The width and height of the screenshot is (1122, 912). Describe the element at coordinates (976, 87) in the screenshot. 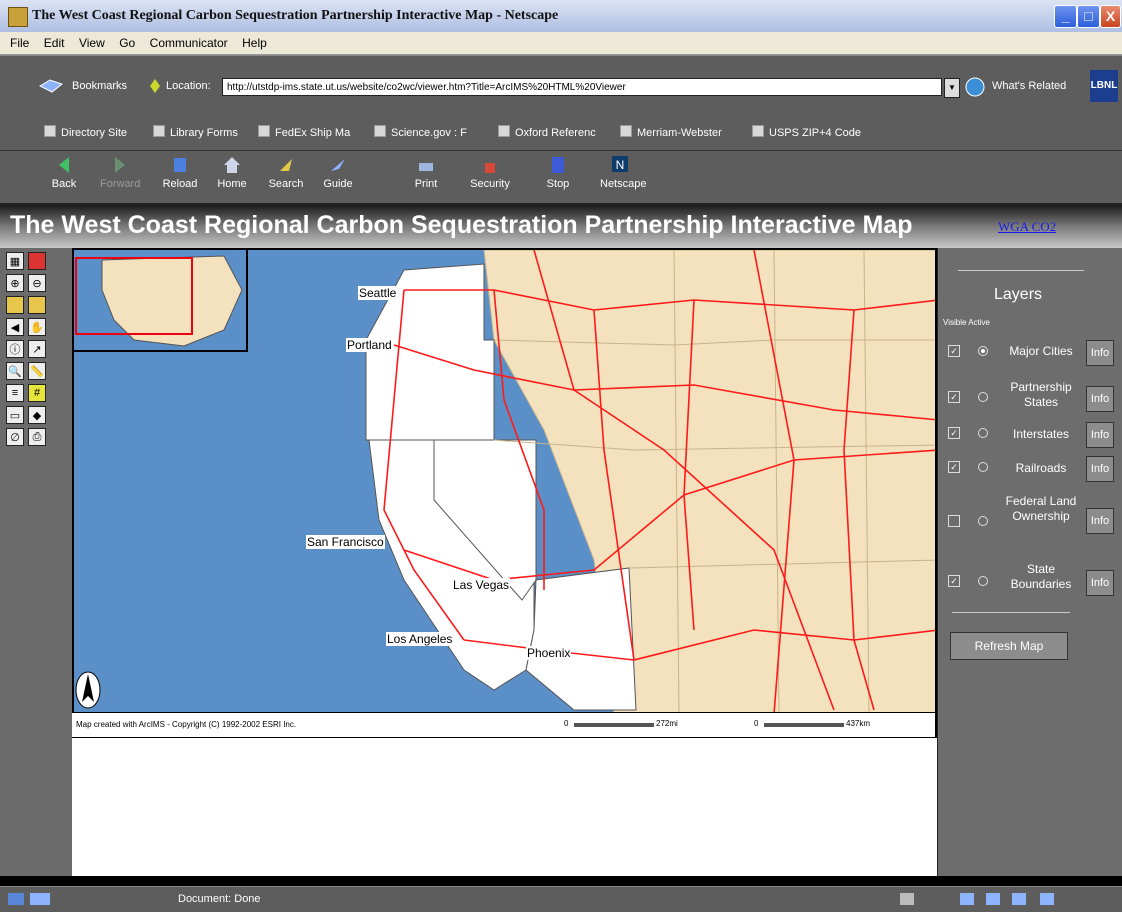

I see `whats-related-icon` at that location.